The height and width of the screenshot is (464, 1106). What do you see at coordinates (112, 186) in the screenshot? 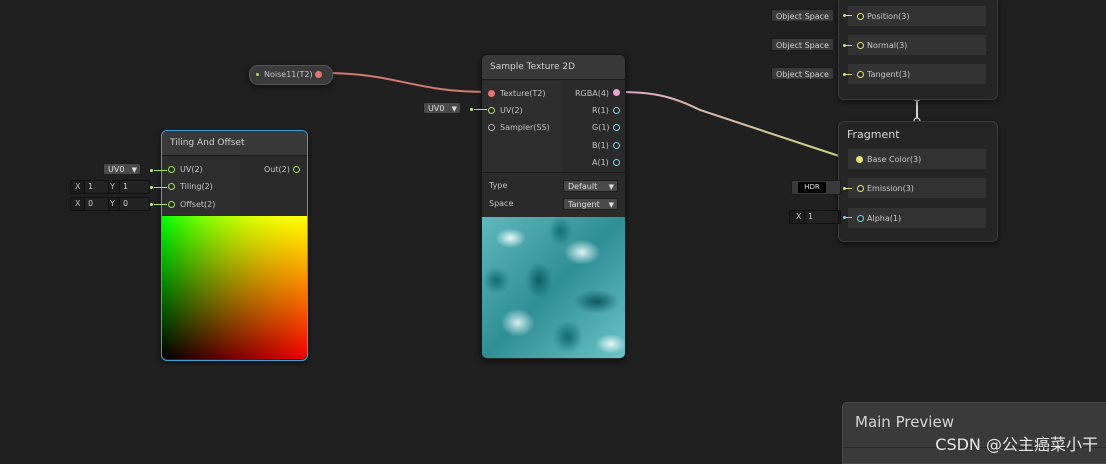
I see `tiling-y-label: Y` at bounding box center [112, 186].